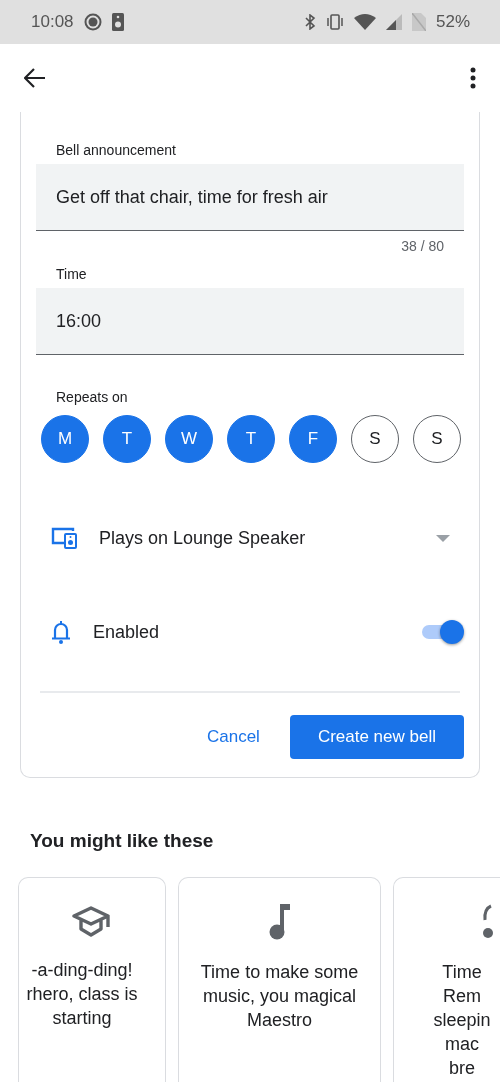  What do you see at coordinates (267, 538) in the screenshot?
I see `speaker-dropdown: Plays on Lounge Speaker` at bounding box center [267, 538].